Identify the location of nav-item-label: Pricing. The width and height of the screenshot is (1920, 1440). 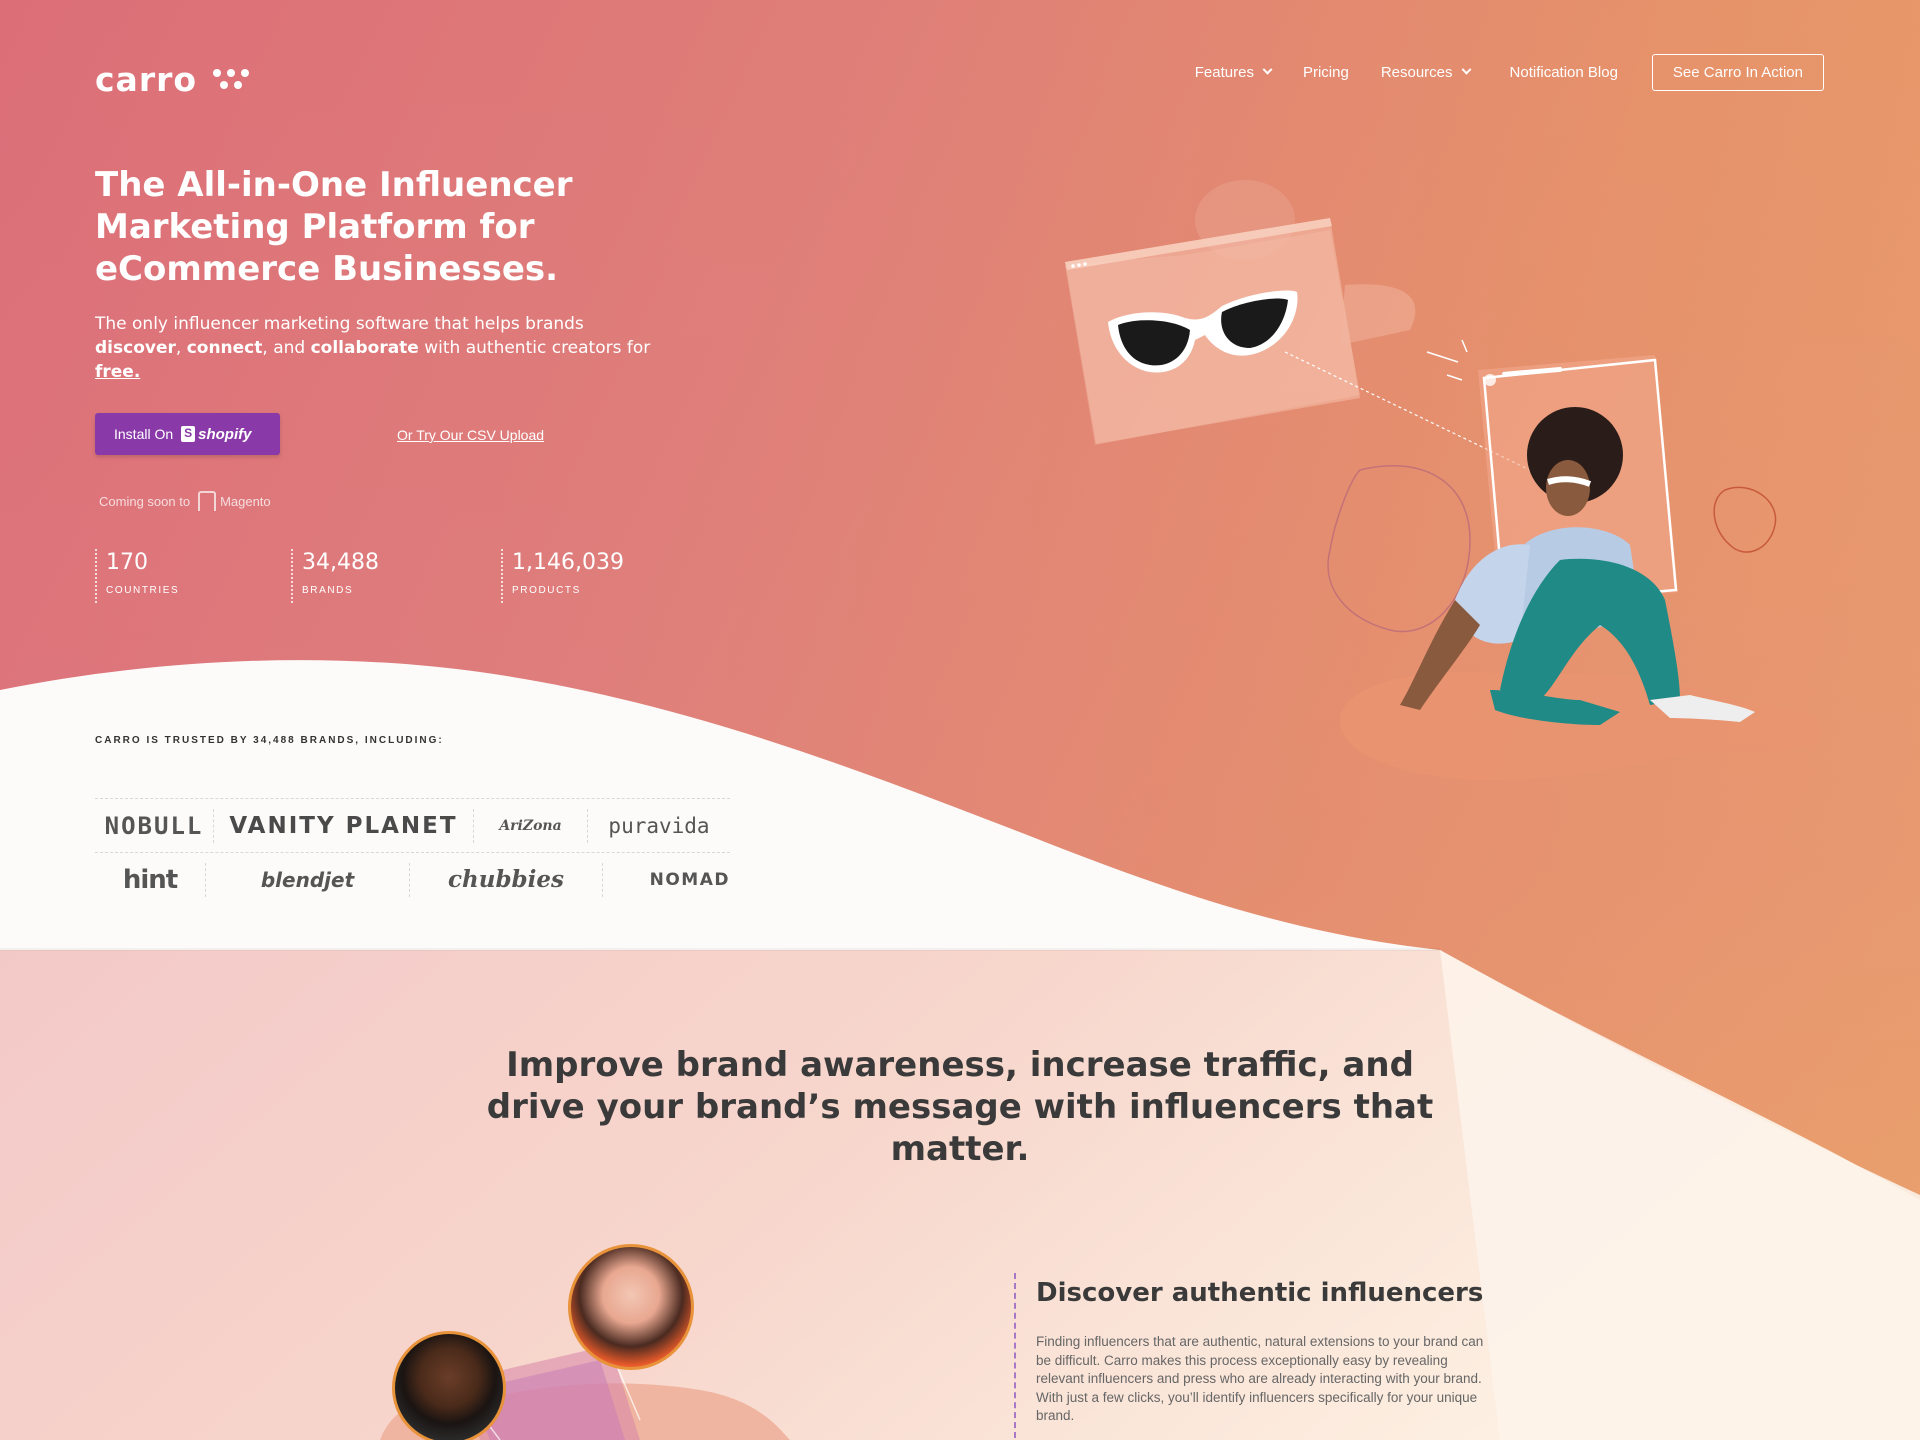
(1325, 72).